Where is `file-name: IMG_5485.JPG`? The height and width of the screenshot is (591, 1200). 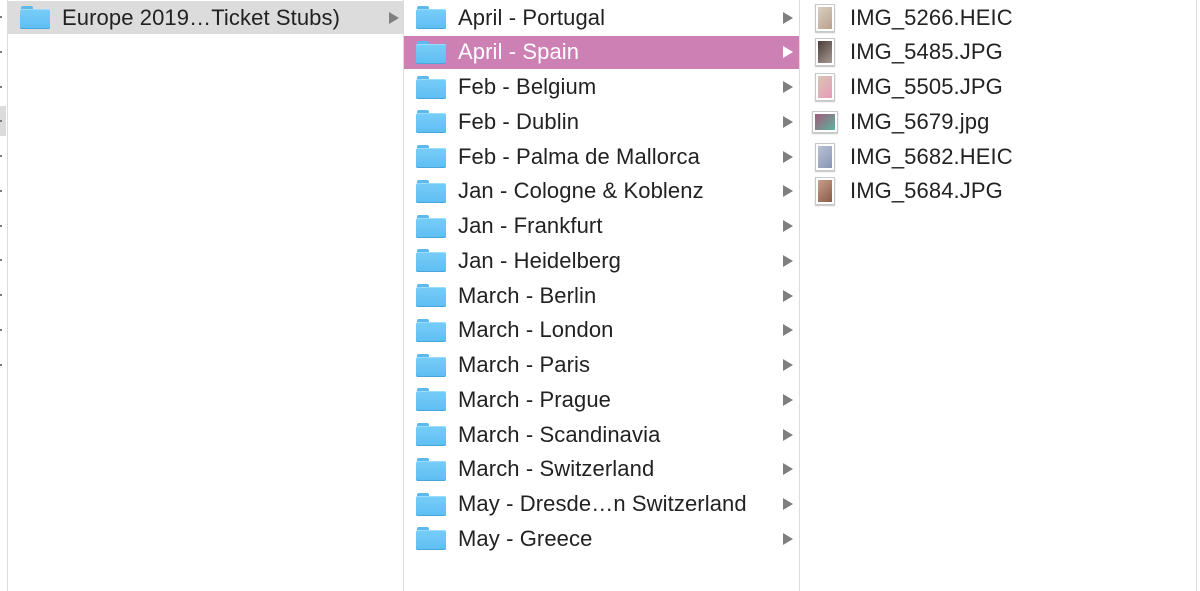 file-name: IMG_5485.JPG is located at coordinates (926, 52).